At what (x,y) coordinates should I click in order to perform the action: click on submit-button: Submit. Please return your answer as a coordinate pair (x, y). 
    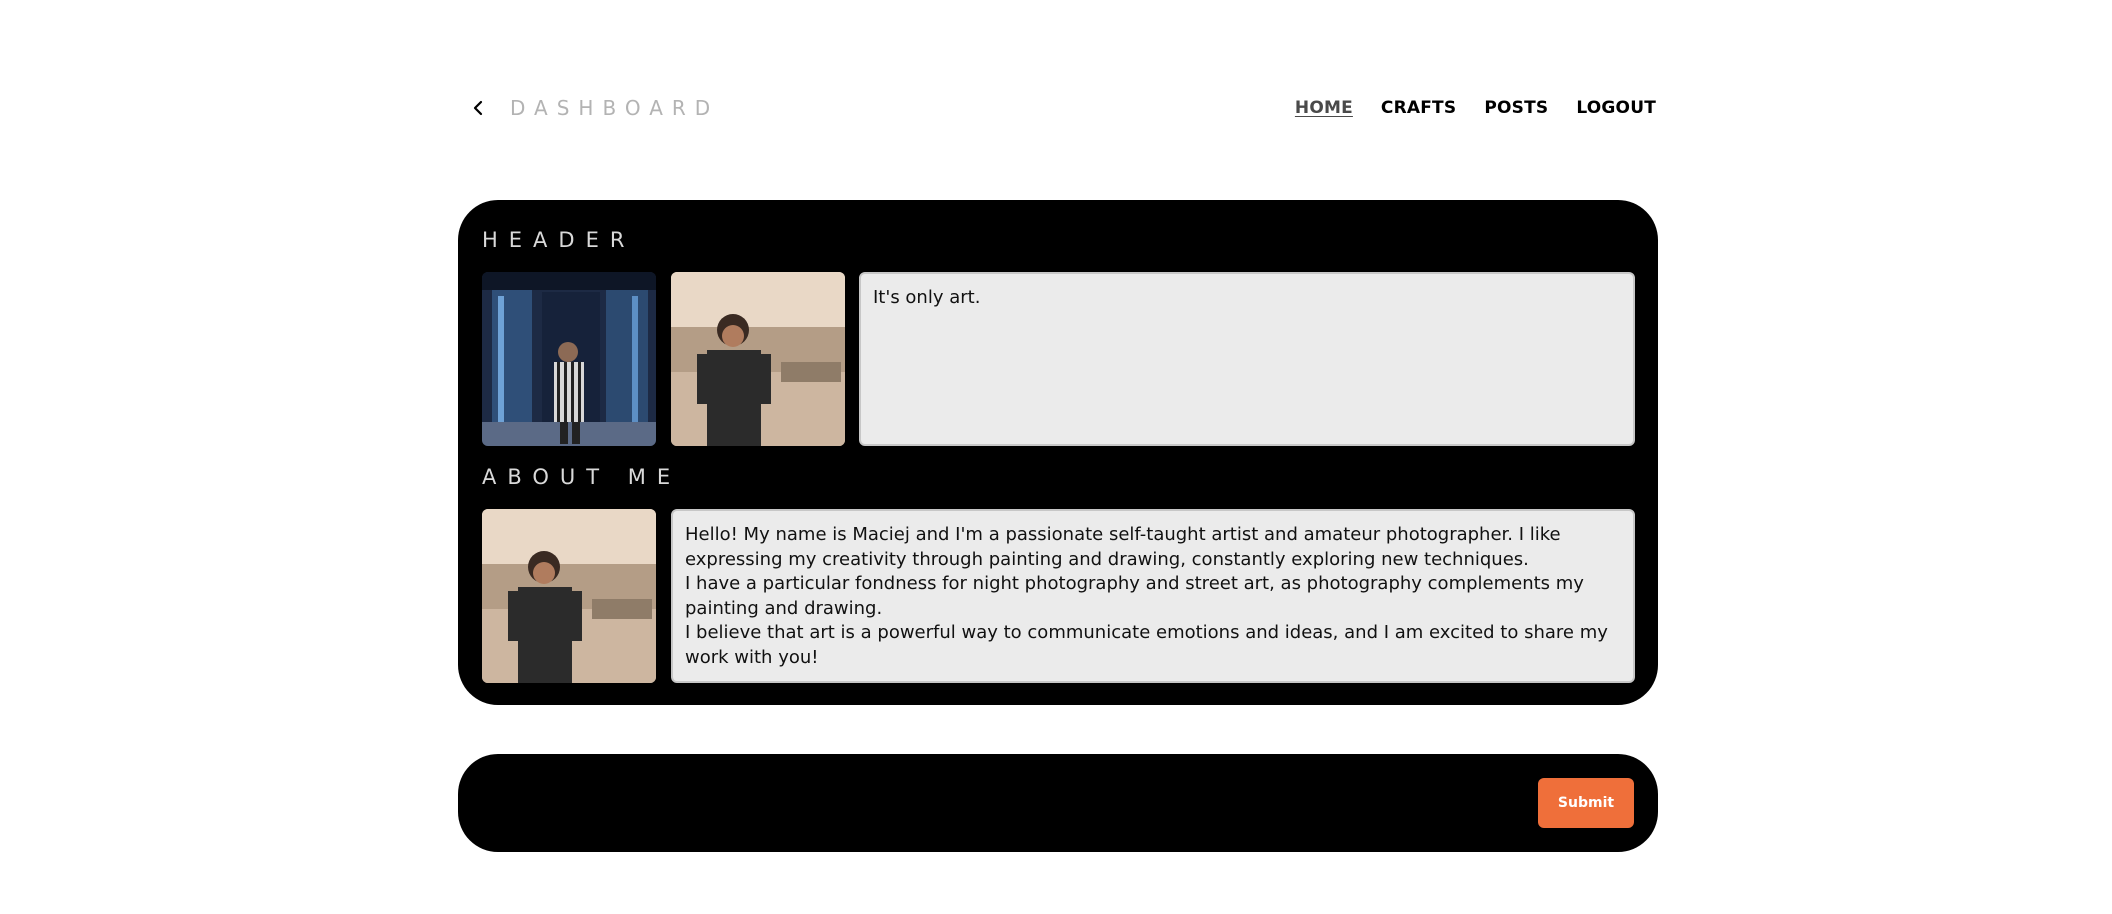
    Looking at the image, I should click on (1586, 803).